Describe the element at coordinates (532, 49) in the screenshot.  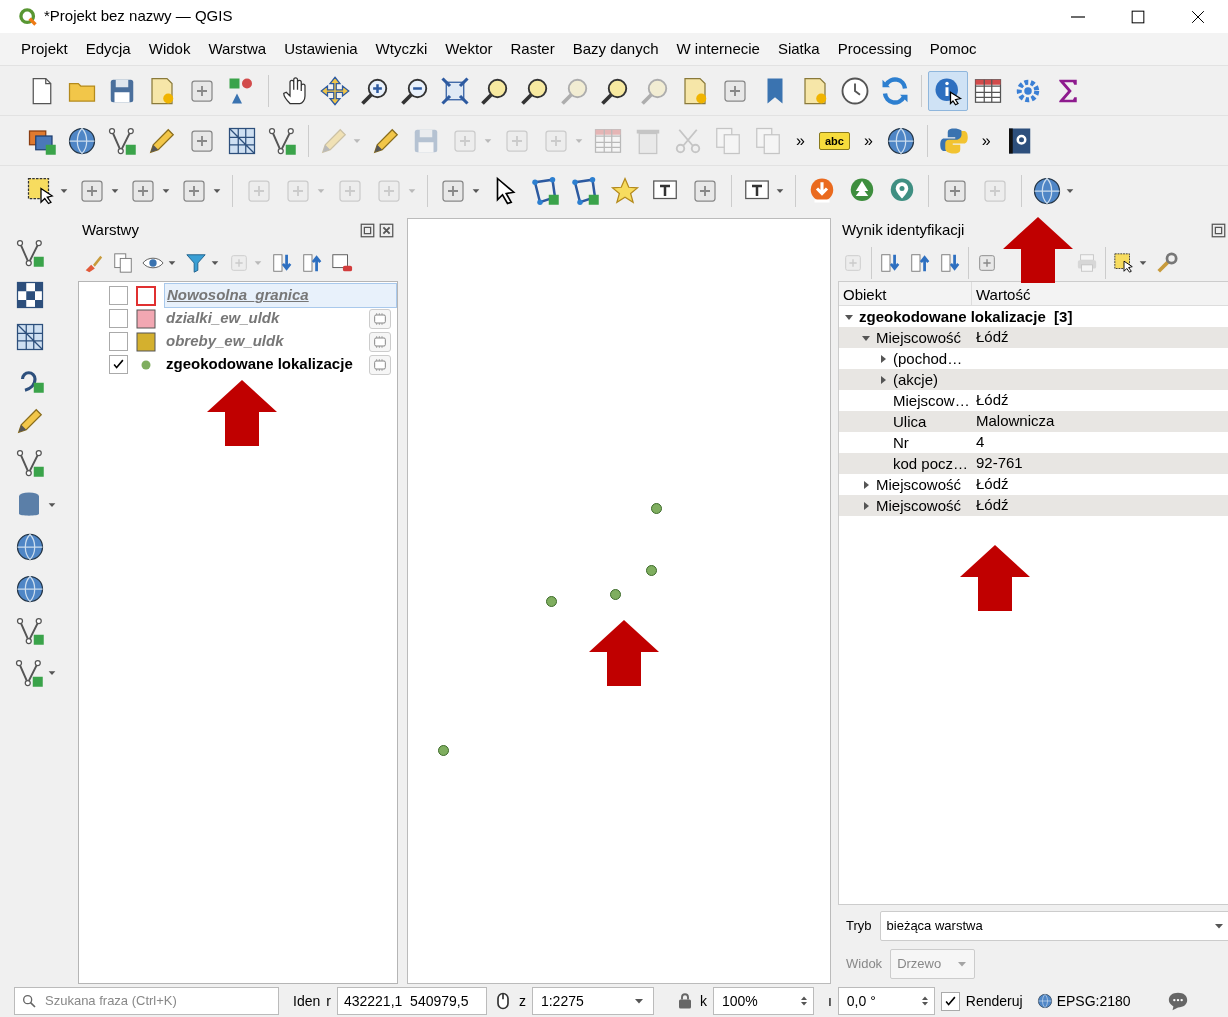
I see `menu-item: Raster` at that location.